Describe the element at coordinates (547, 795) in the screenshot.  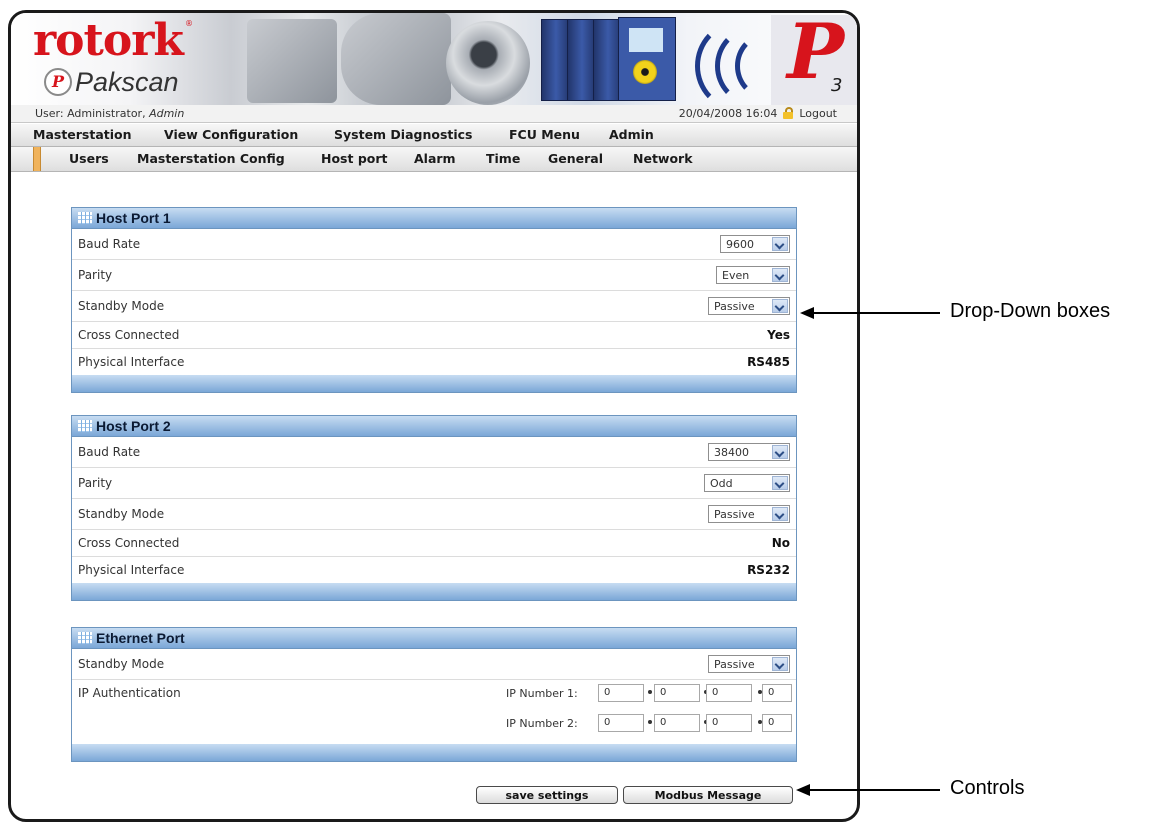
I see `save-settings-button: save settings` at that location.